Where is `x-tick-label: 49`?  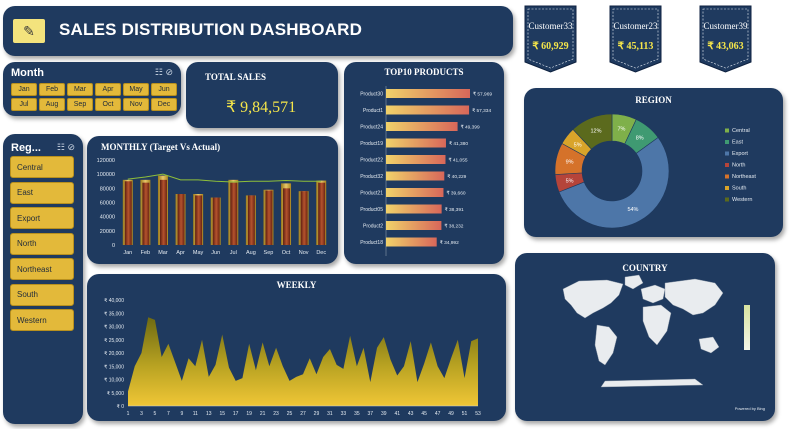
x-tick-label: 49 is located at coordinates (451, 414).